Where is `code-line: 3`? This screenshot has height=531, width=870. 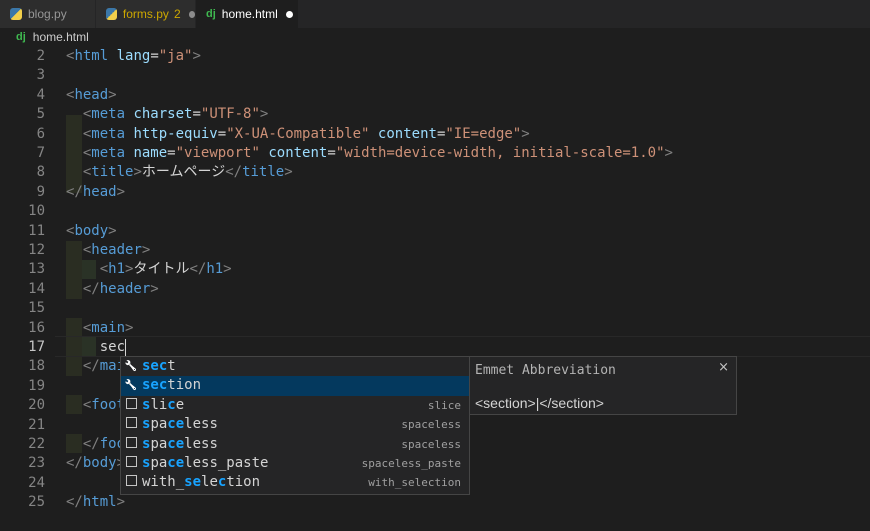
code-line: 3 is located at coordinates (435, 75).